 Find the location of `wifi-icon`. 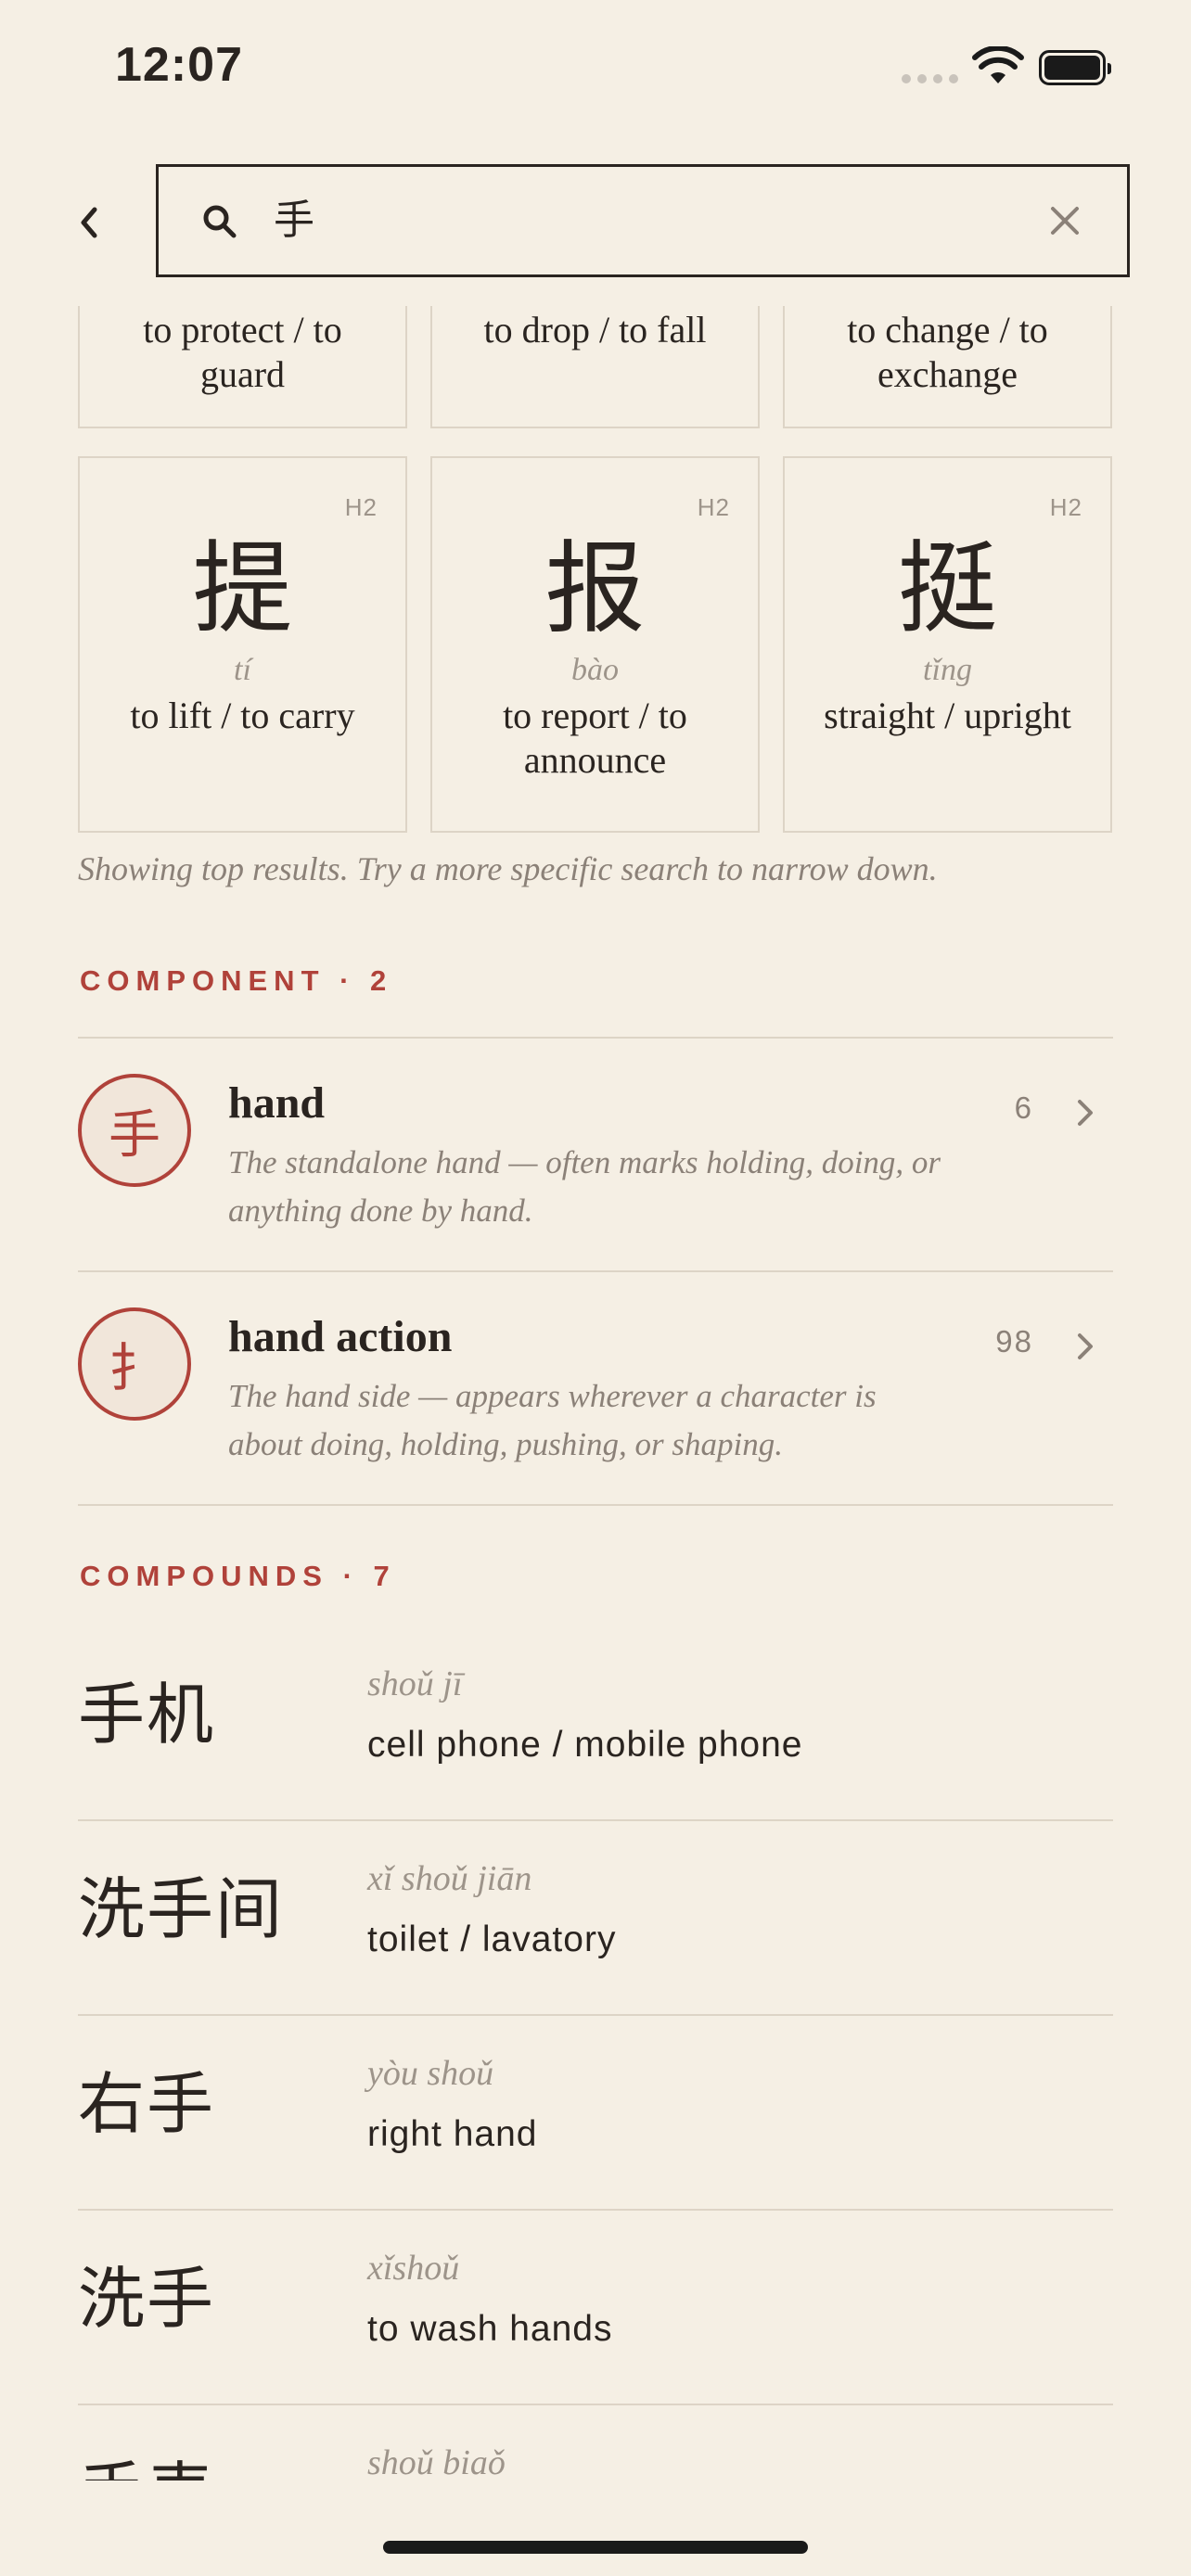

wifi-icon is located at coordinates (998, 64).